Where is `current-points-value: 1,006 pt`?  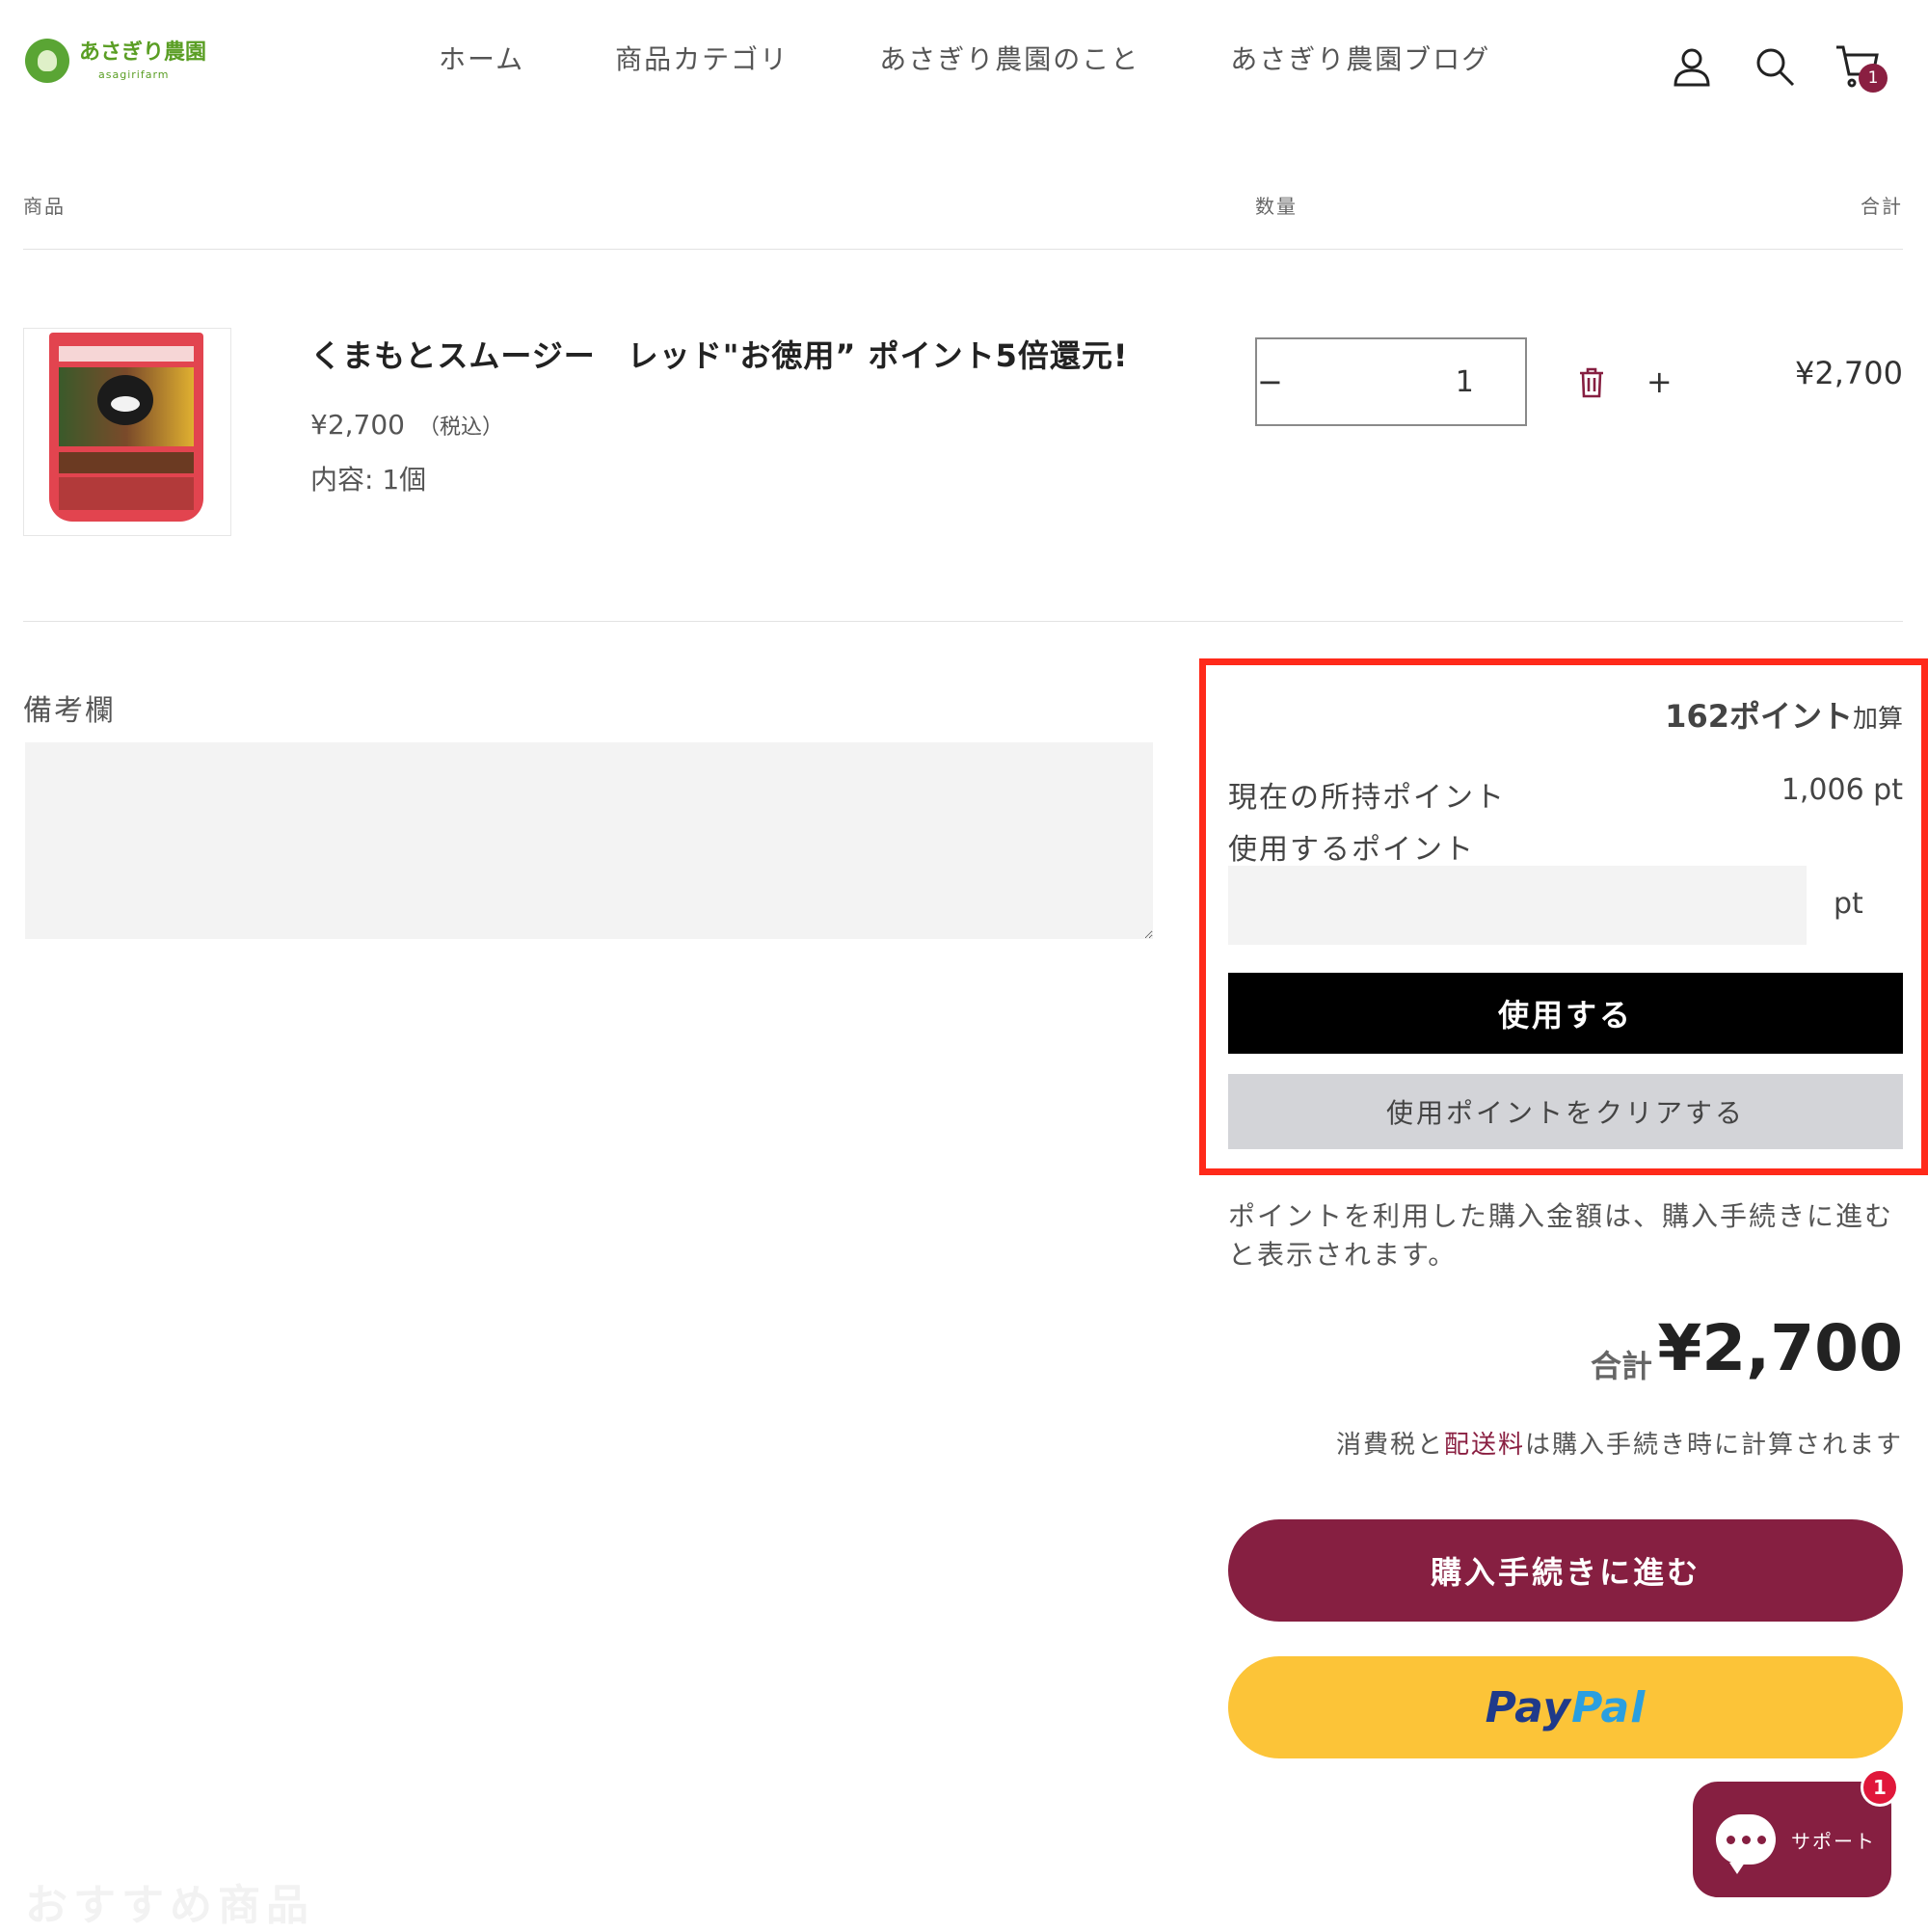
current-points-value: 1,006 pt is located at coordinates (1842, 790).